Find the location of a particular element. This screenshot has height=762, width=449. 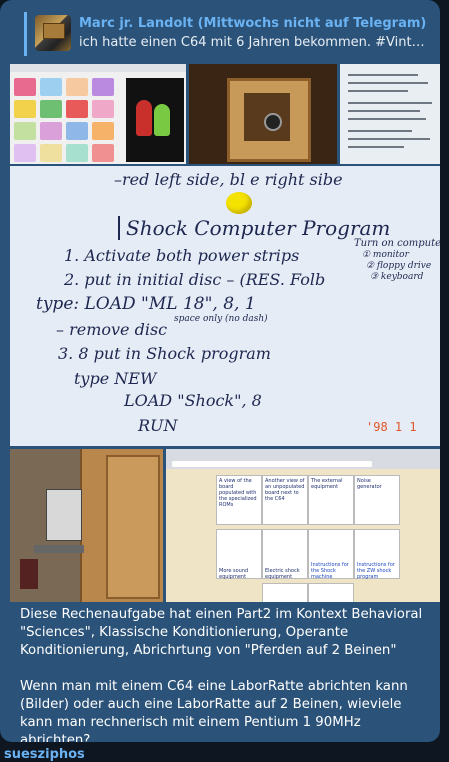

device is located at coordinates (273, 122).